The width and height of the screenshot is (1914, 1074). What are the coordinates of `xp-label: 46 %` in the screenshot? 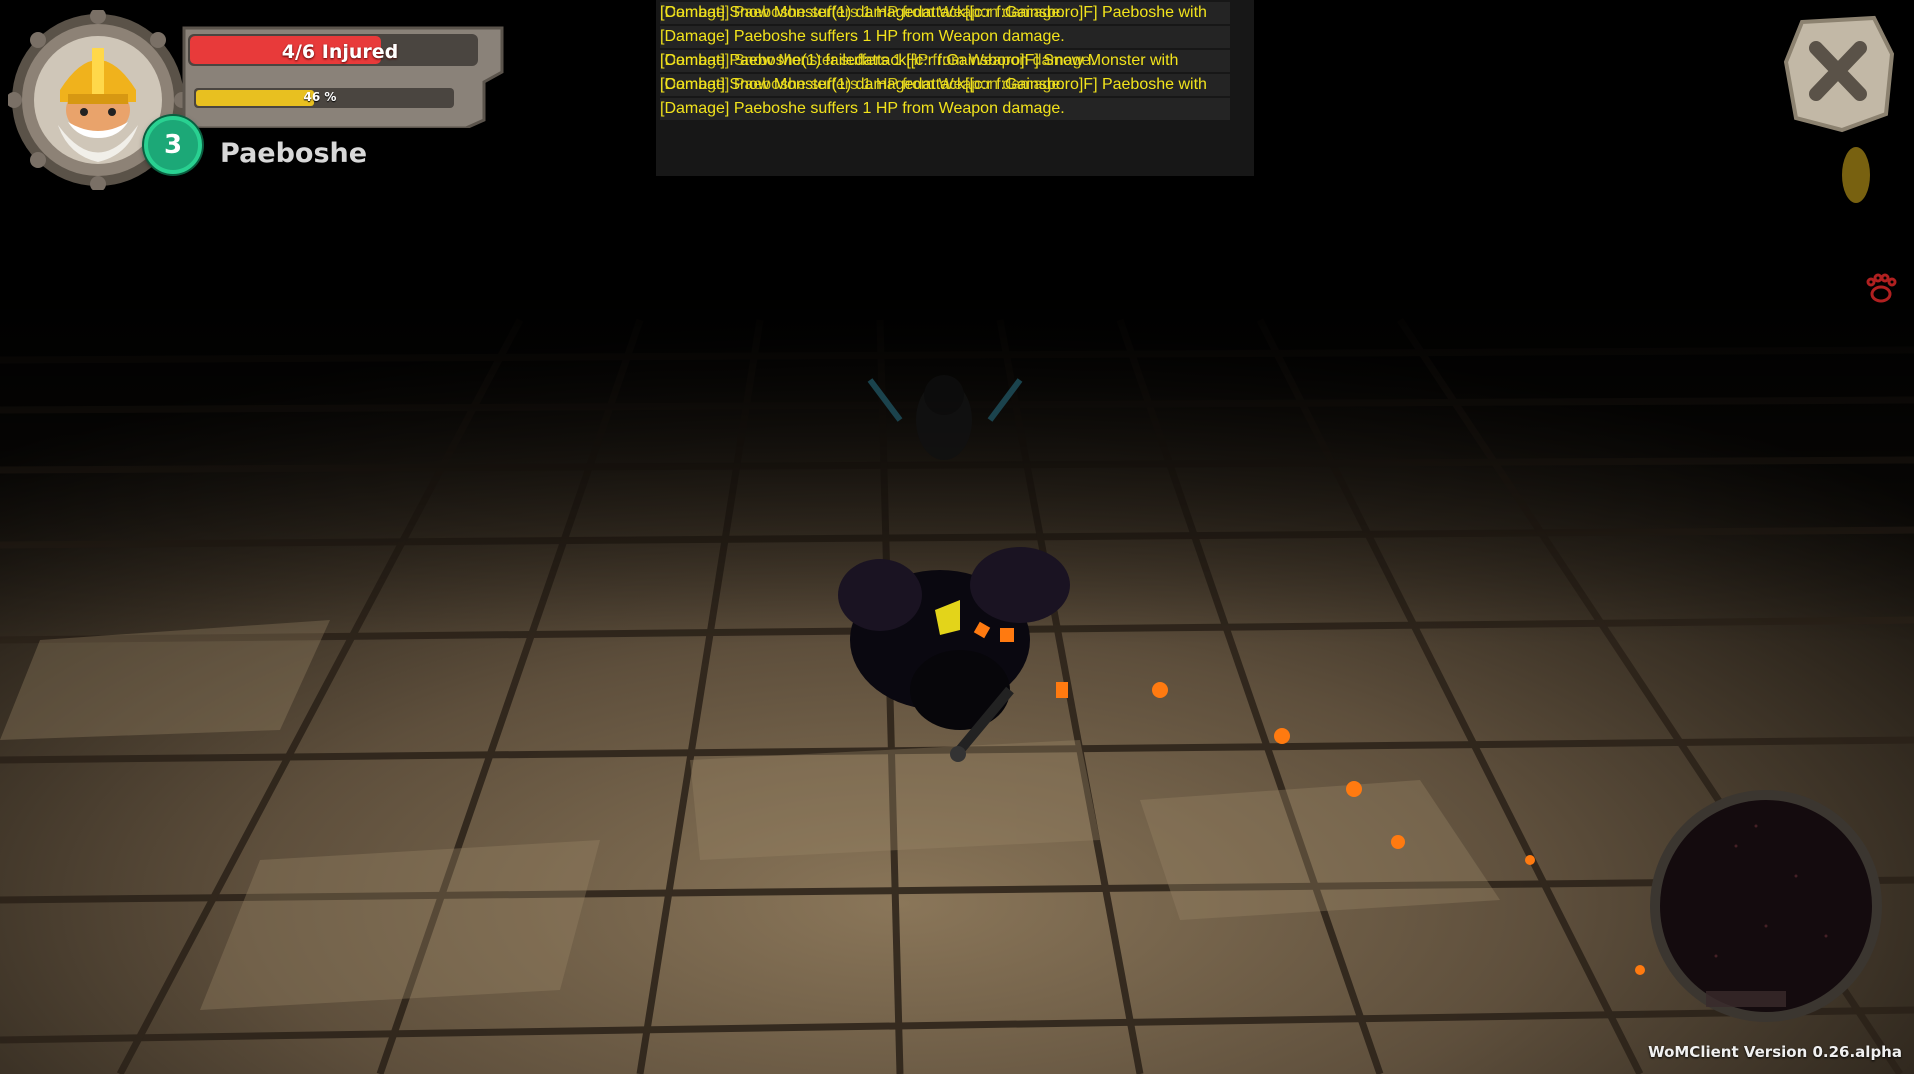 It's located at (320, 97).